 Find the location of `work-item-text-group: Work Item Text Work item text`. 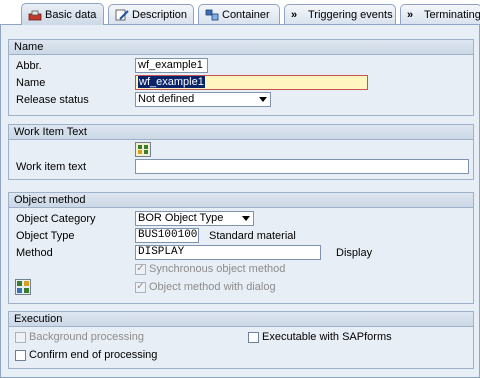

work-item-text-group: Work Item Text Work item text is located at coordinates (241, 152).